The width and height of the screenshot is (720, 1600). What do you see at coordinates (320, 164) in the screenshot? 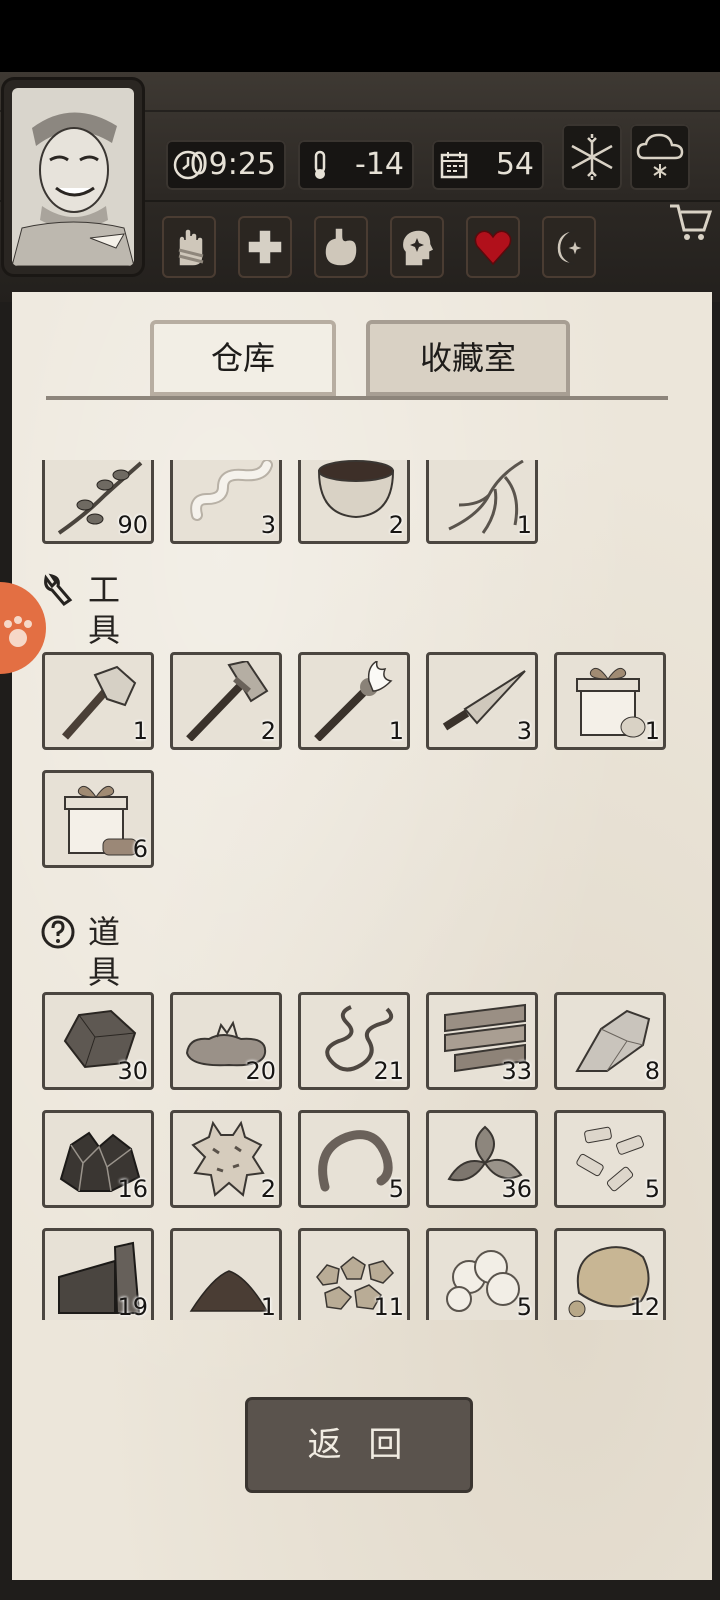
I see `thermometer-icon` at bounding box center [320, 164].